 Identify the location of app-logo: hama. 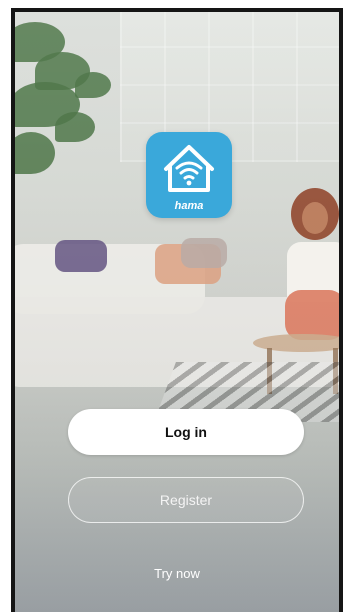
(189, 175).